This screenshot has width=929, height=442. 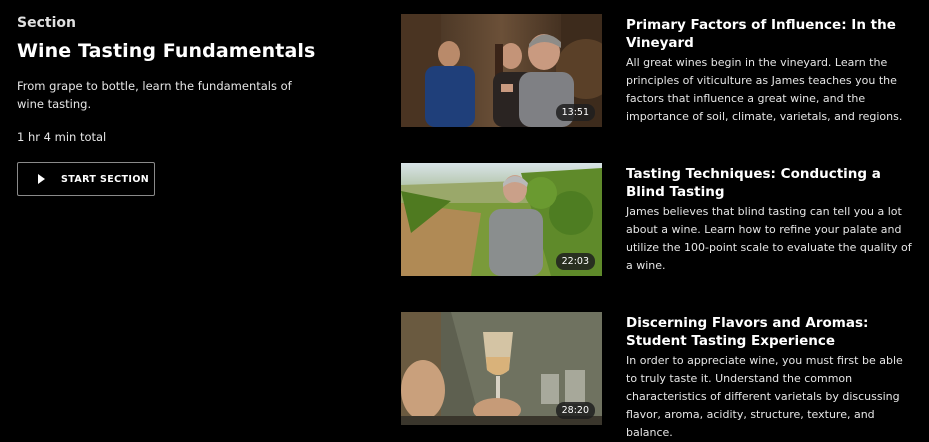 I want to click on lesson-thumbnail: 22:03, so click(x=501, y=219).